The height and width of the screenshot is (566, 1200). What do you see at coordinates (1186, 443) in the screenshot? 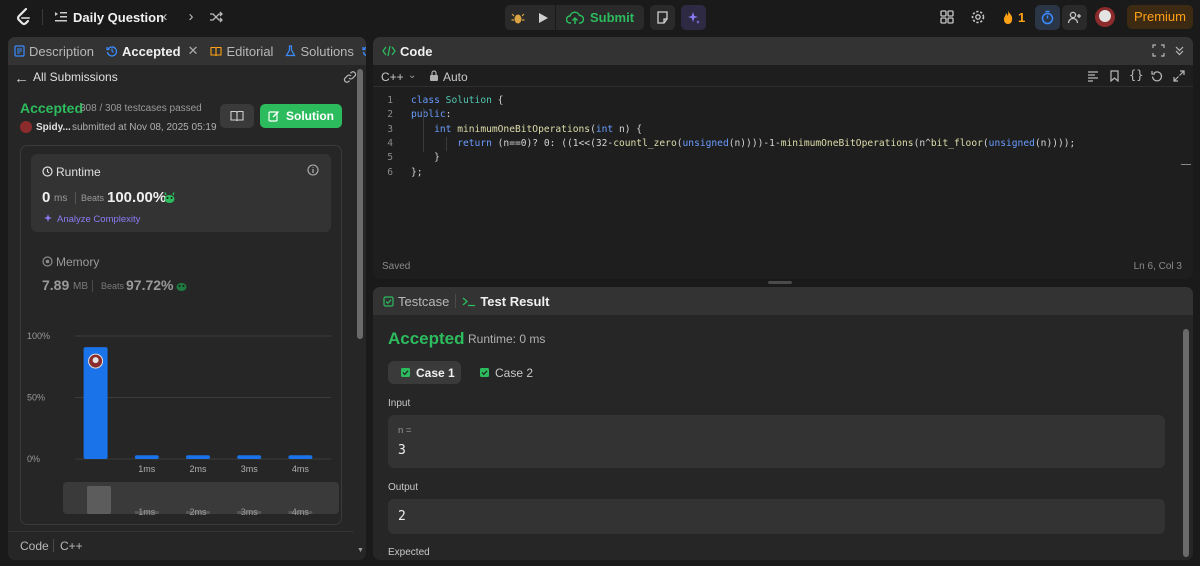
I see `result-scroll-thumb` at bounding box center [1186, 443].